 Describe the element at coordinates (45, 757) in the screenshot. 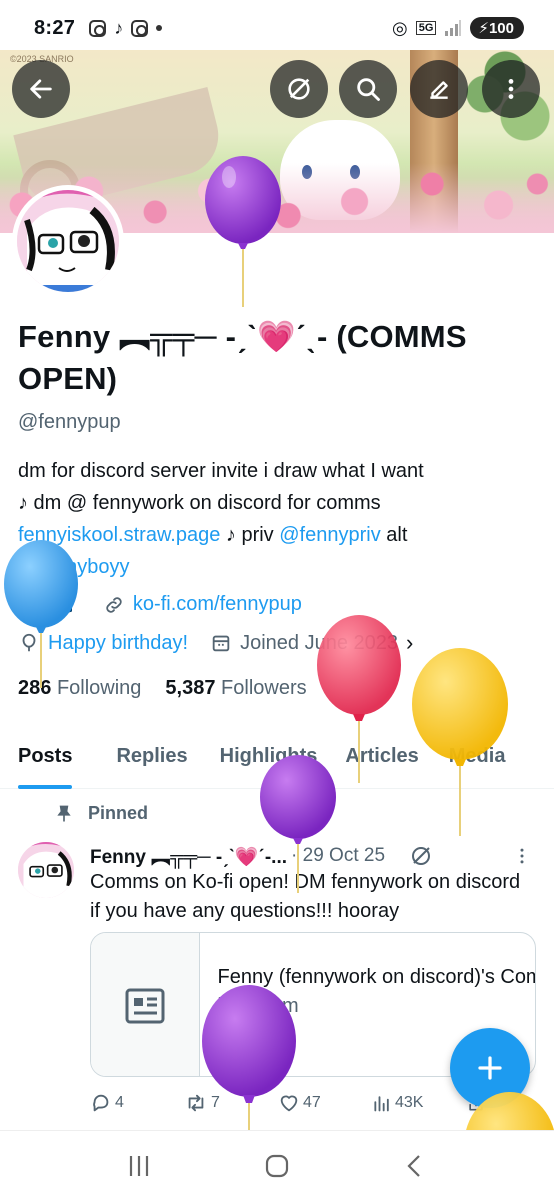

I see `tab-posts: Posts` at that location.